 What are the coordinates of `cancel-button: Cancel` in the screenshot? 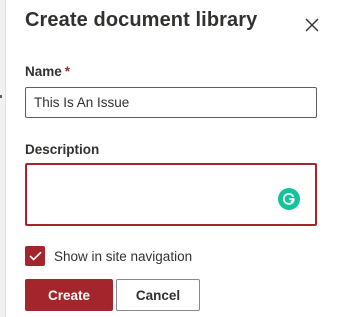 It's located at (158, 295).